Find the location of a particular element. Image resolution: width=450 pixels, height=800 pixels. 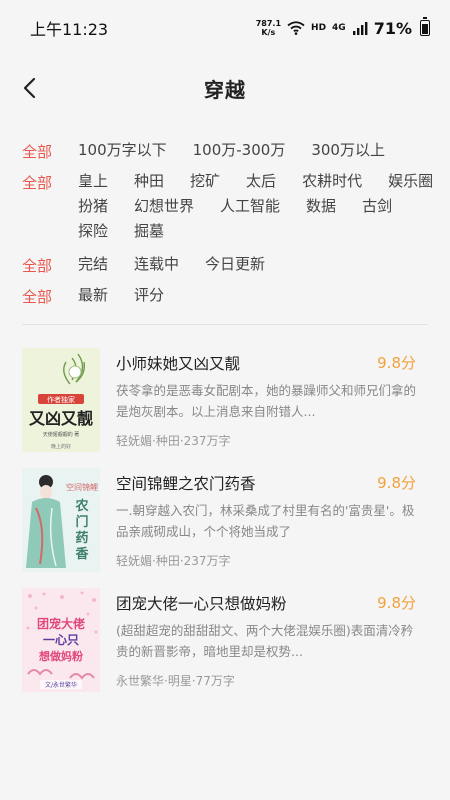

filter-options-status: 完结 连载中 今日更新 is located at coordinates (256, 264).